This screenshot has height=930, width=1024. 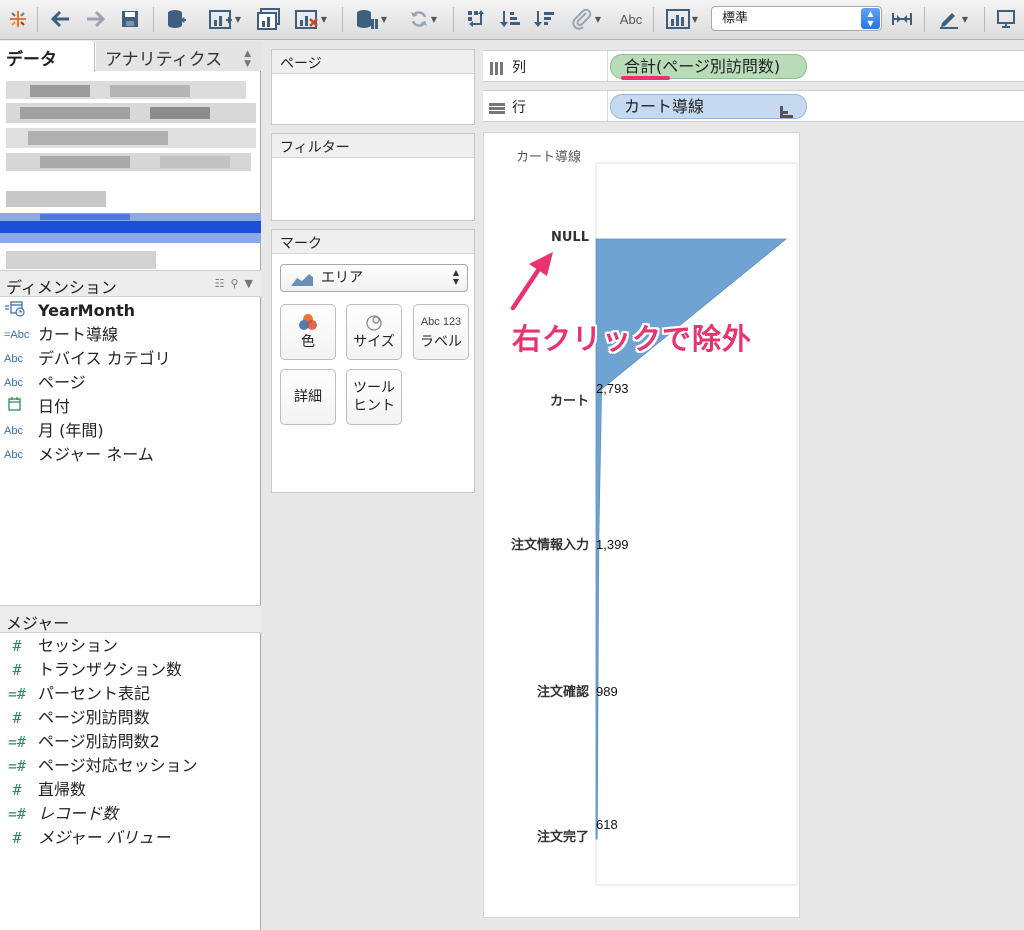 I want to click on columns-icon, so click(x=497, y=69).